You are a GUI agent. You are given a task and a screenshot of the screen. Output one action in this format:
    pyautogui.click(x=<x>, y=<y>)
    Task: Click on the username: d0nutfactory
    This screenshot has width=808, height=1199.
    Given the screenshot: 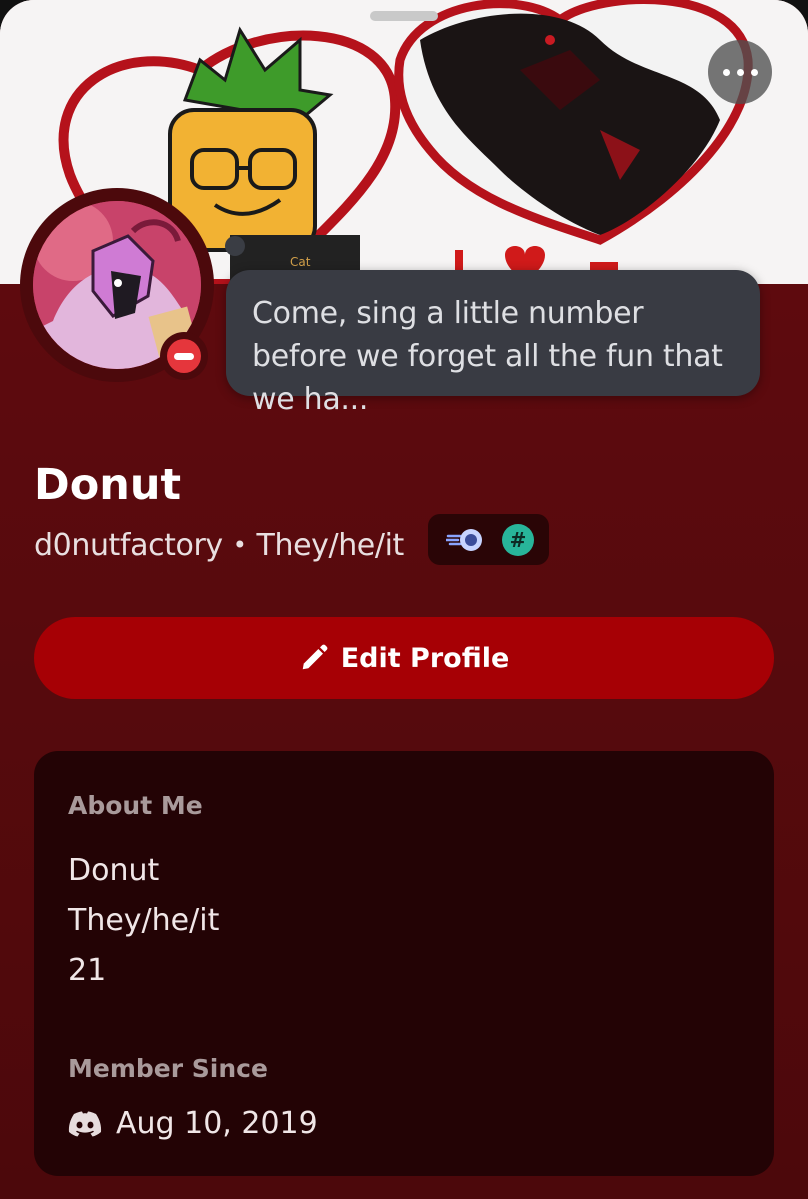 What is the action you would take?
    pyautogui.click(x=128, y=545)
    